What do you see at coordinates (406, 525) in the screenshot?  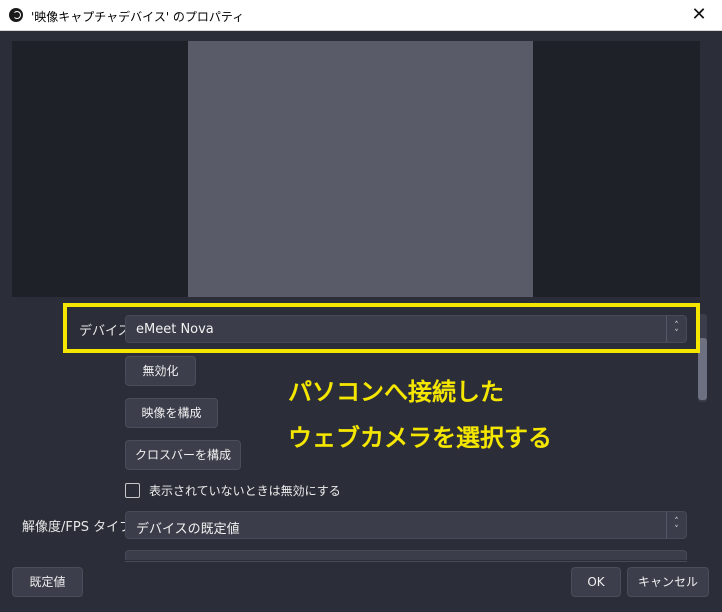 I see `resolution-fps-type-select: デバイスの既定値 ˄ ˅` at bounding box center [406, 525].